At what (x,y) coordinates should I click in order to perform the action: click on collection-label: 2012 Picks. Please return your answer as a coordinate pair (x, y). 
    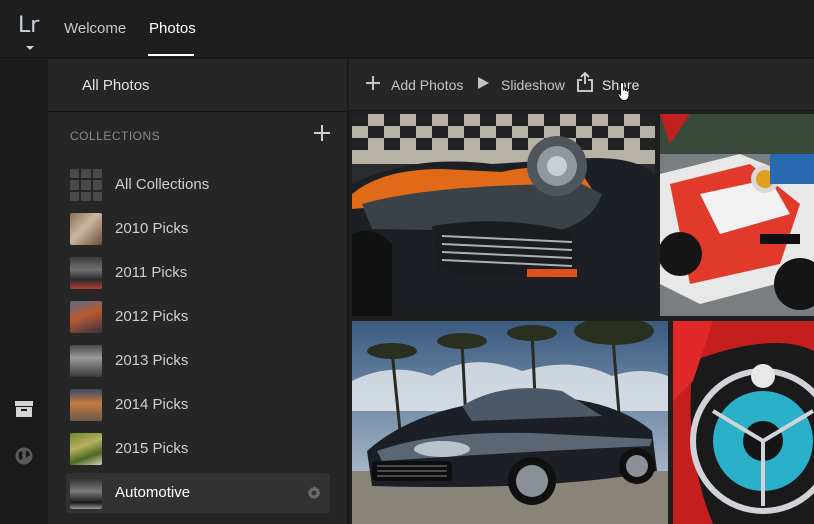
    Looking at the image, I should click on (152, 316).